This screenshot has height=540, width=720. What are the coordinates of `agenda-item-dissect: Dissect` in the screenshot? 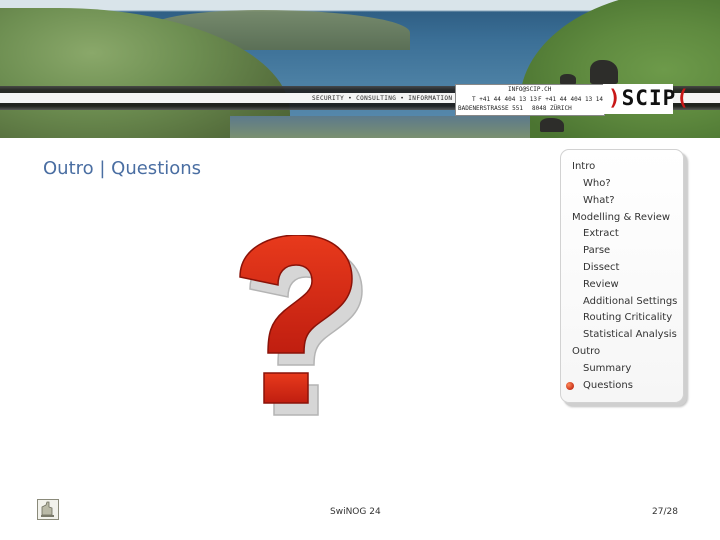 It's located at (601, 267).